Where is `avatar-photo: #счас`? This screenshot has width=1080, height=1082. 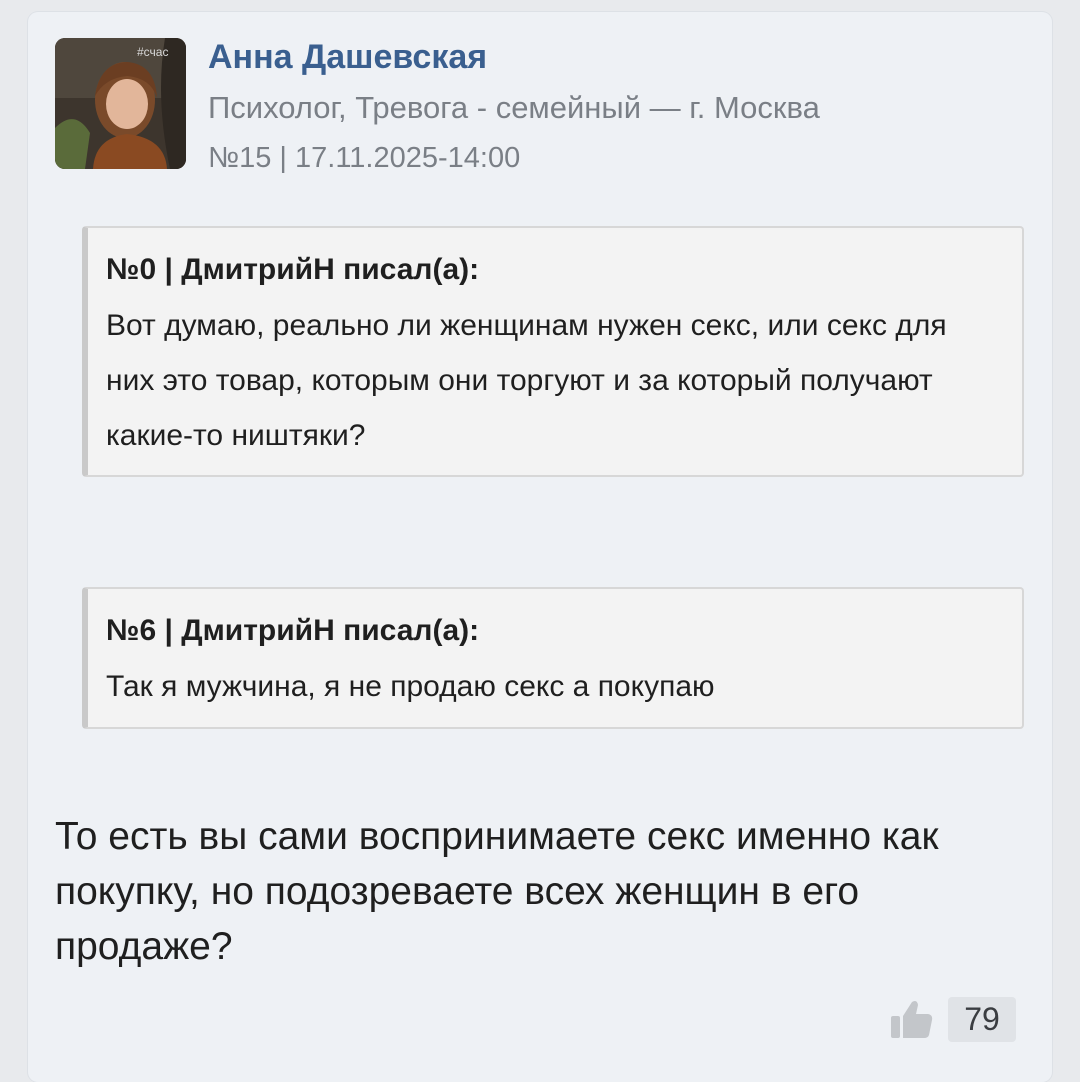
avatar-photo: #счас is located at coordinates (120, 103).